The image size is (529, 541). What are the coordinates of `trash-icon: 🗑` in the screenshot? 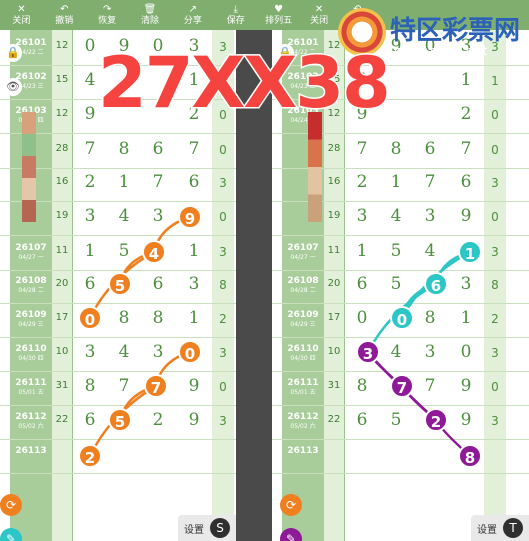 It's located at (150, 9).